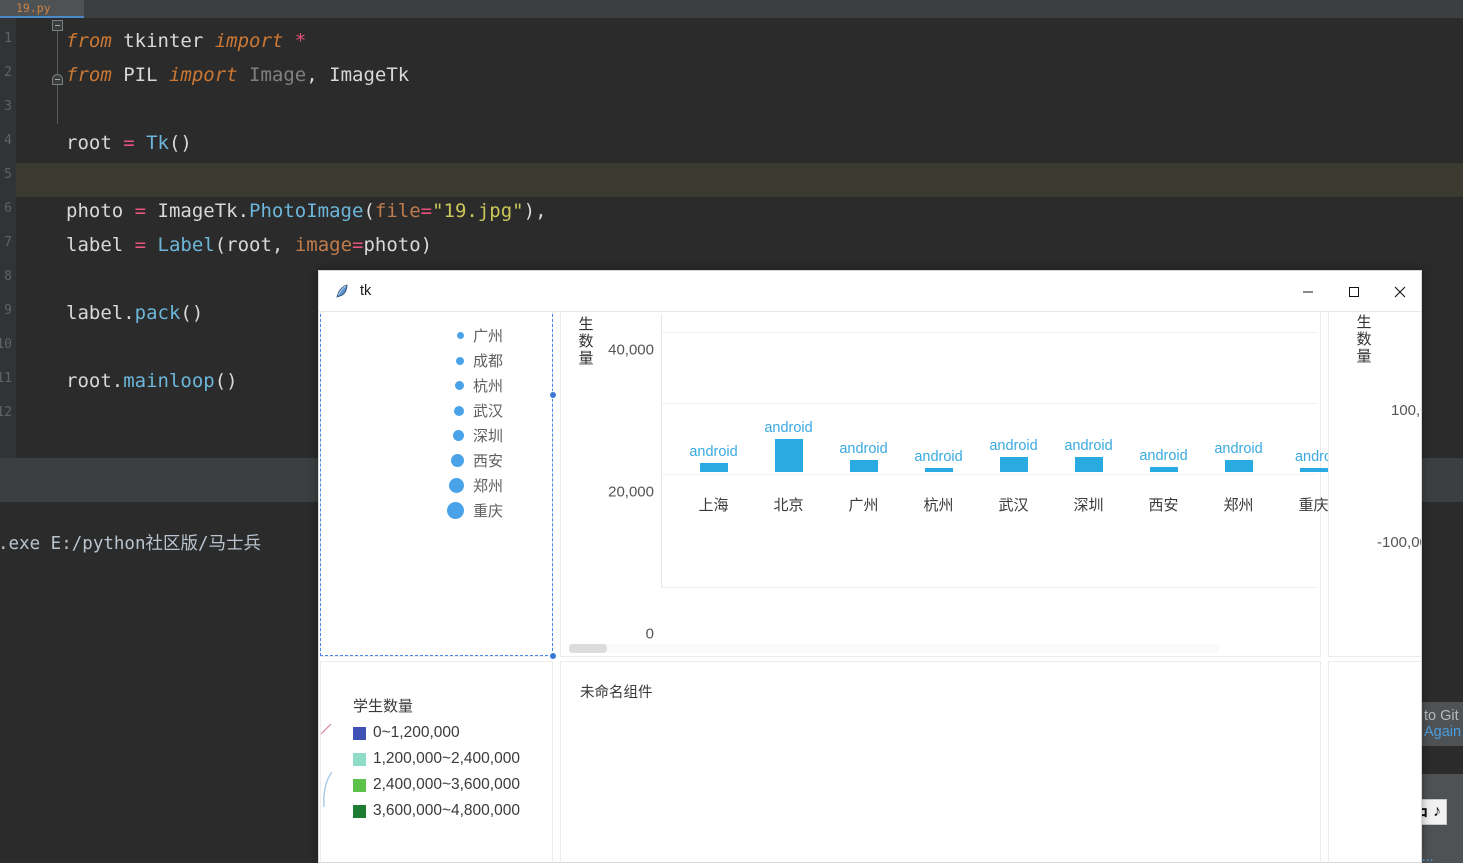 This screenshot has height=863, width=1463. What do you see at coordinates (1313, 457) in the screenshot?
I see `bar-value-label: andro` at bounding box center [1313, 457].